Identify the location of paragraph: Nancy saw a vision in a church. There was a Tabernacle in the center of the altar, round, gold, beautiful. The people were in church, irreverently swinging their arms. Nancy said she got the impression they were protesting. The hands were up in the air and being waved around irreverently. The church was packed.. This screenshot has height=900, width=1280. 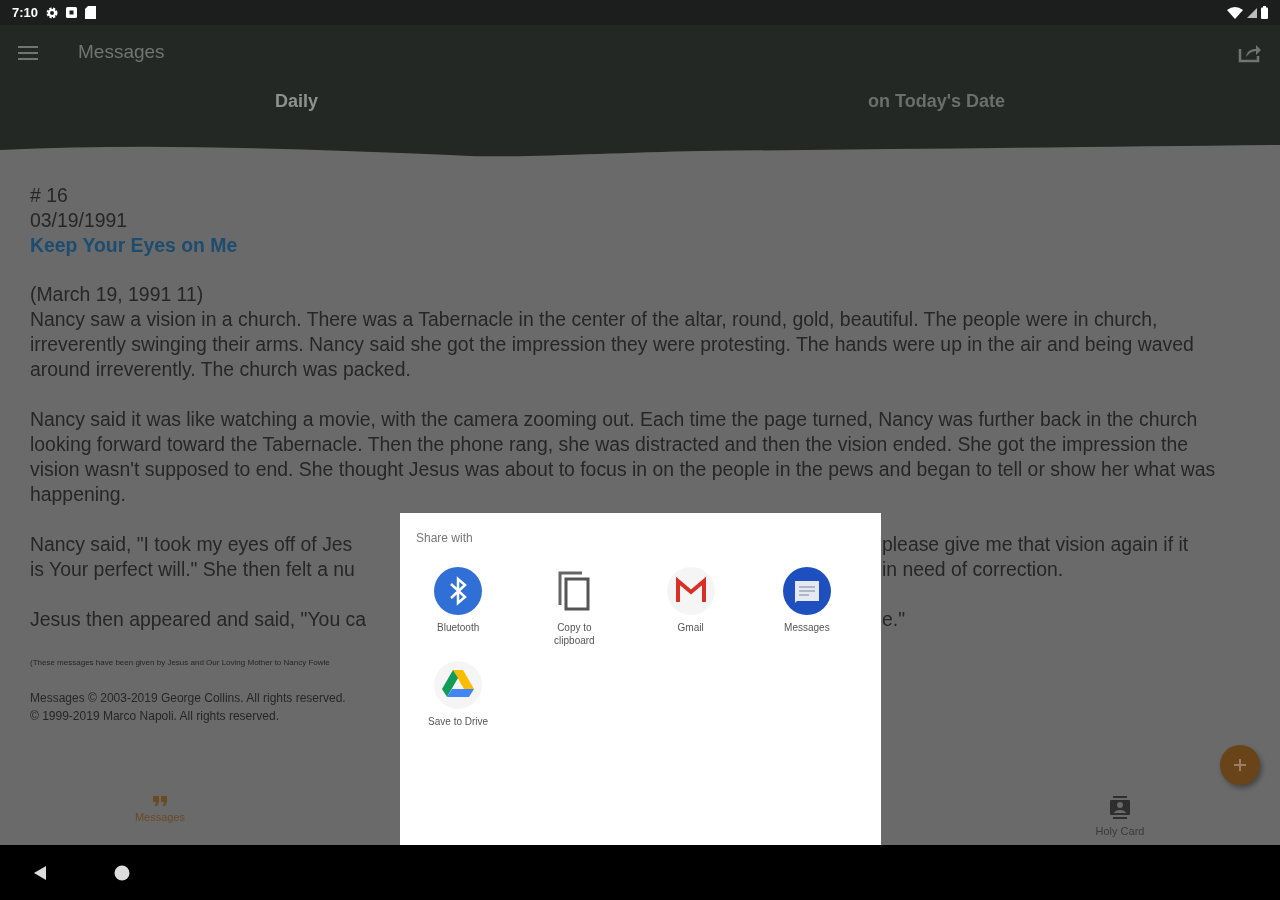
(612, 344).